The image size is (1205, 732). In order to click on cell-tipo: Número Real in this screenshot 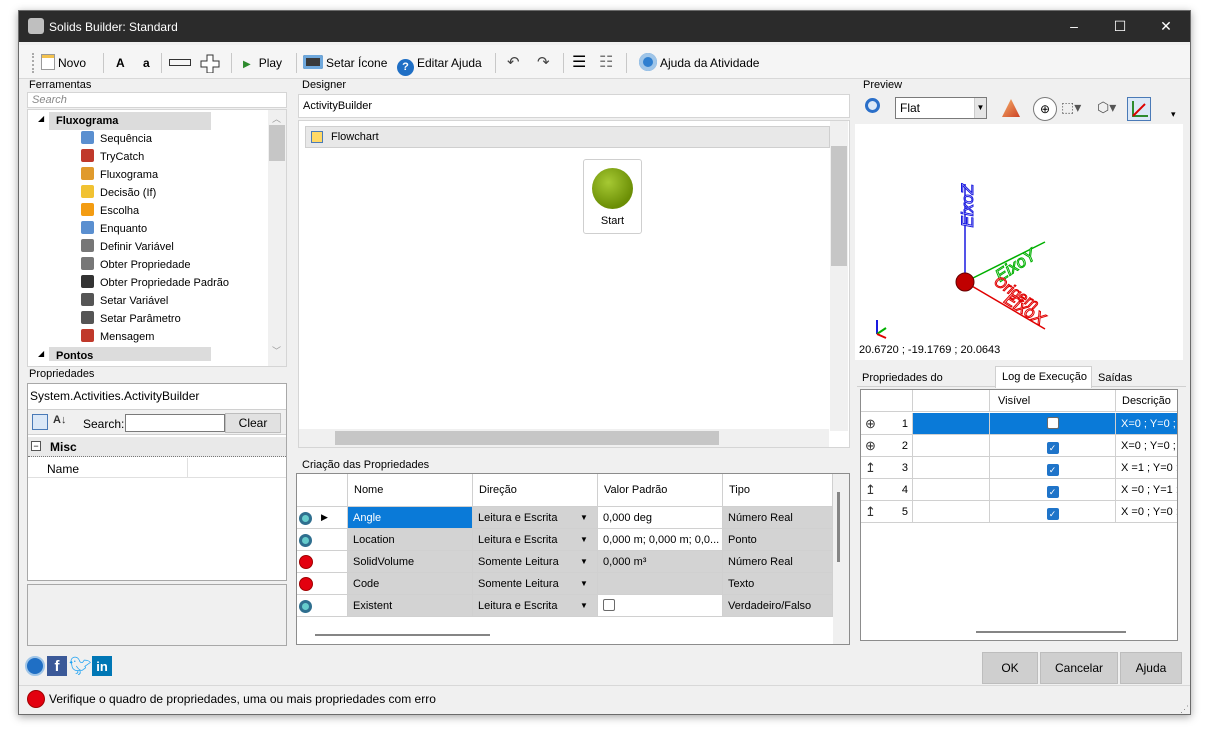, I will do `click(778, 562)`.